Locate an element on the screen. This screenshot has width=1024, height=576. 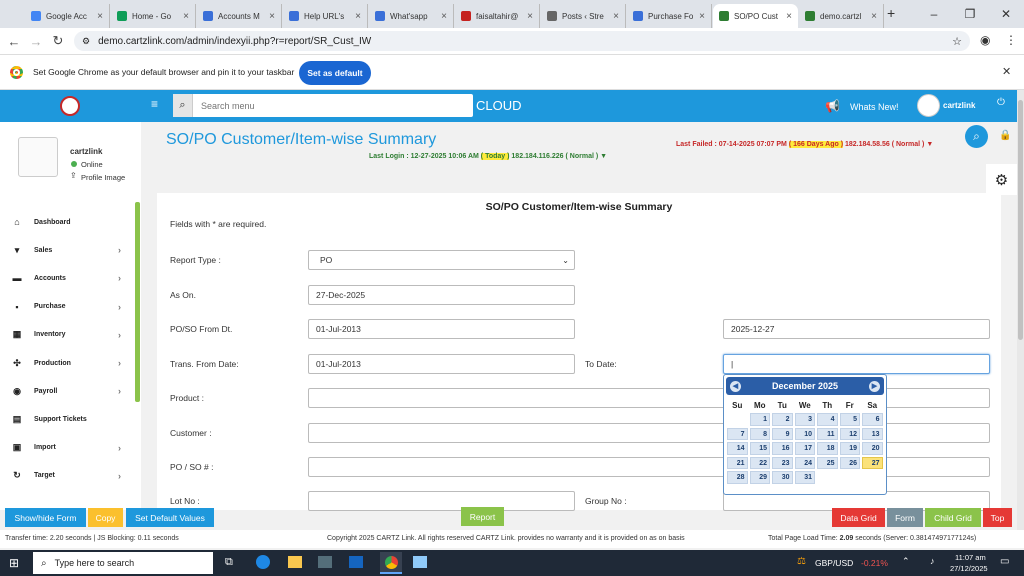
new-tab-button: + is located at coordinates (891, 13).